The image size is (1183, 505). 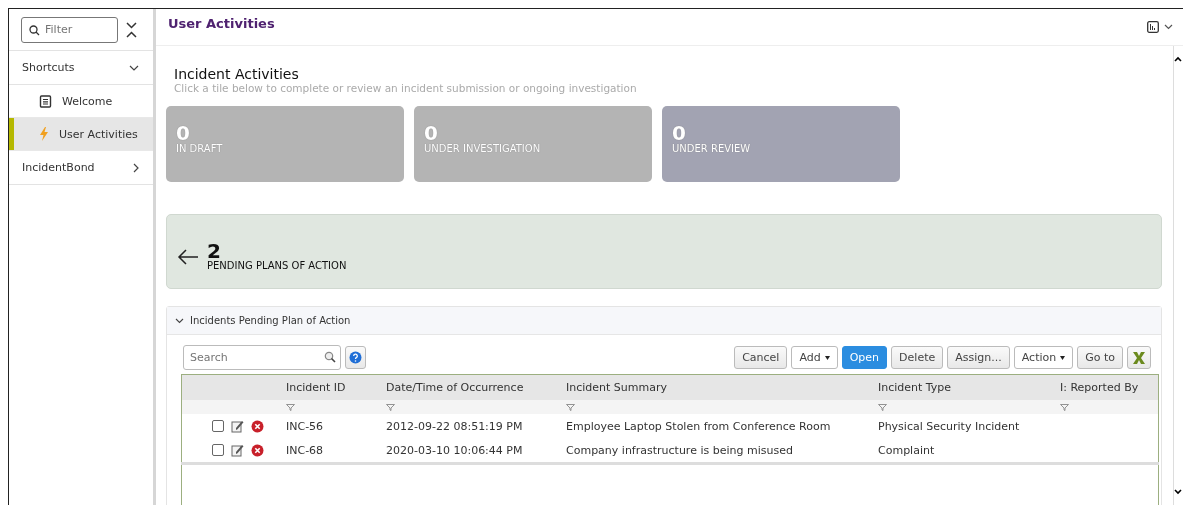 I want to click on column-header: I: Reported By, so click(x=1107, y=387).